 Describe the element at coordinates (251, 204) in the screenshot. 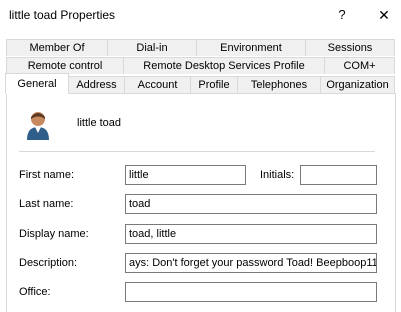

I see `last-name-field: toad` at that location.